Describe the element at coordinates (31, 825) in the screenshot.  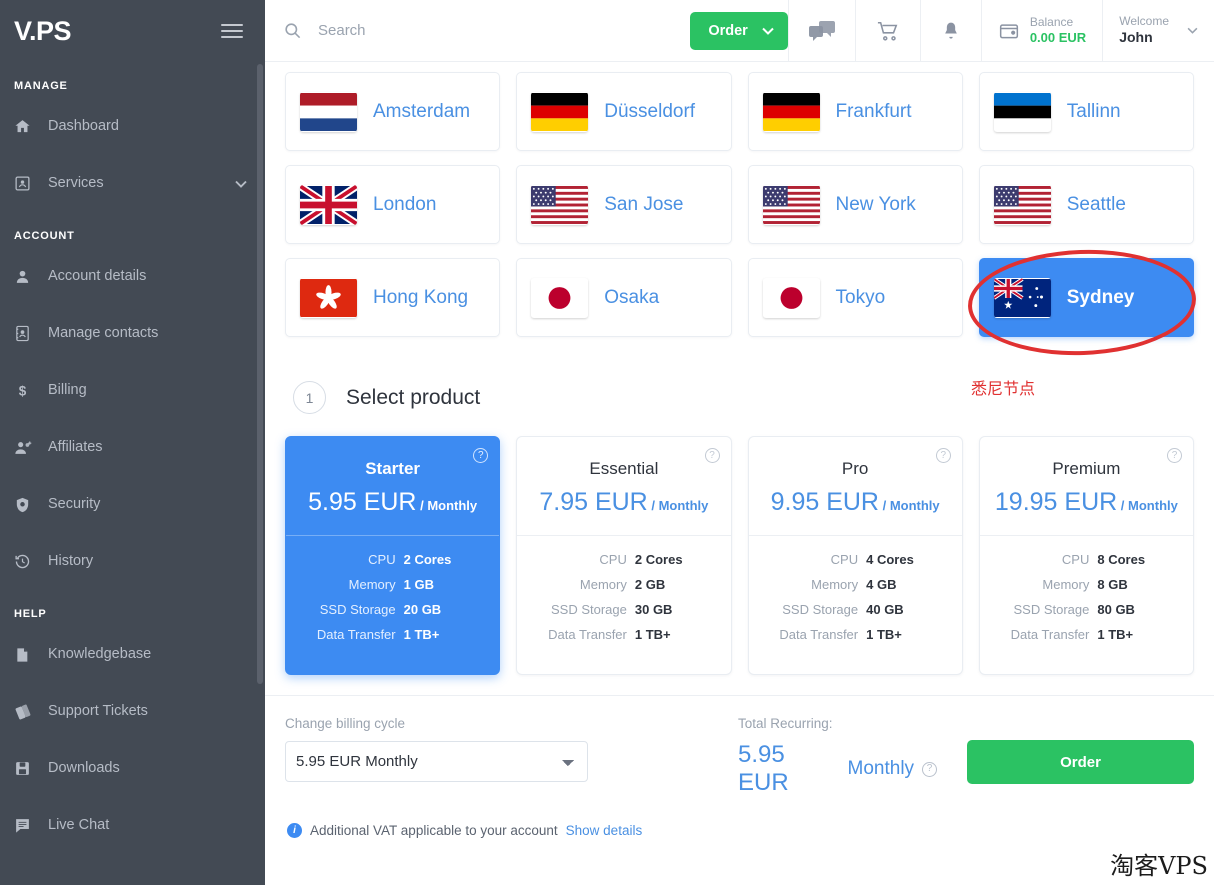
I see `chat-icon` at that location.